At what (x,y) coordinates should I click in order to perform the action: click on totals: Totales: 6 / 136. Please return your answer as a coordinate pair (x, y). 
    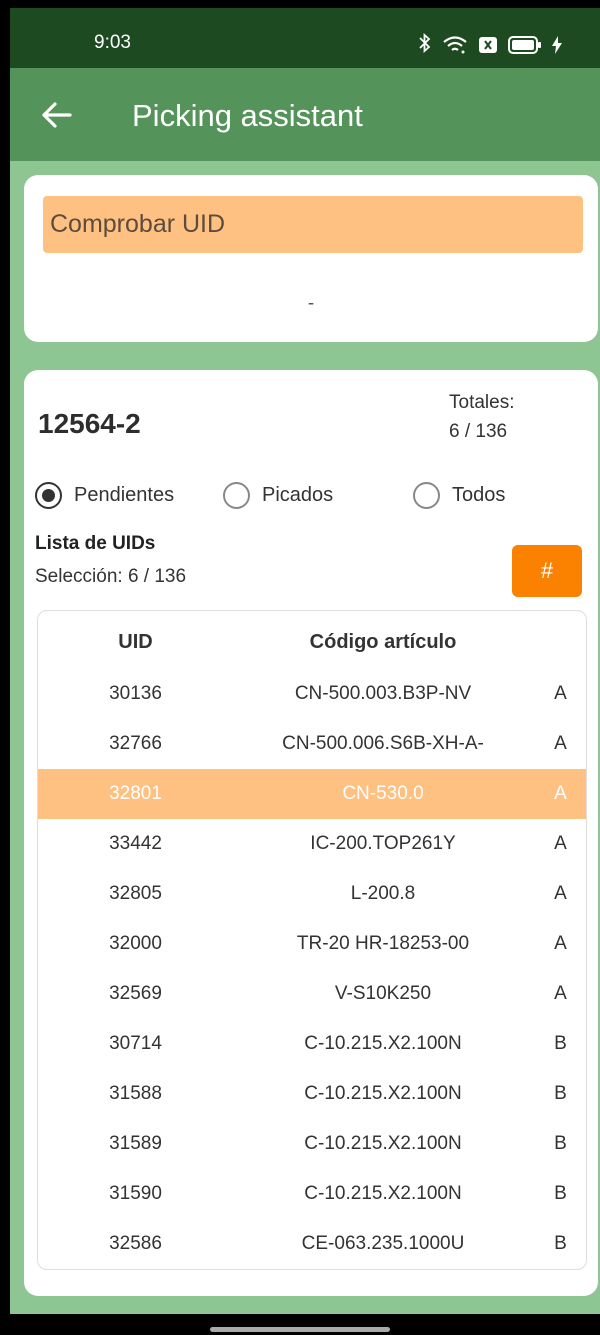
    Looking at the image, I should click on (481, 417).